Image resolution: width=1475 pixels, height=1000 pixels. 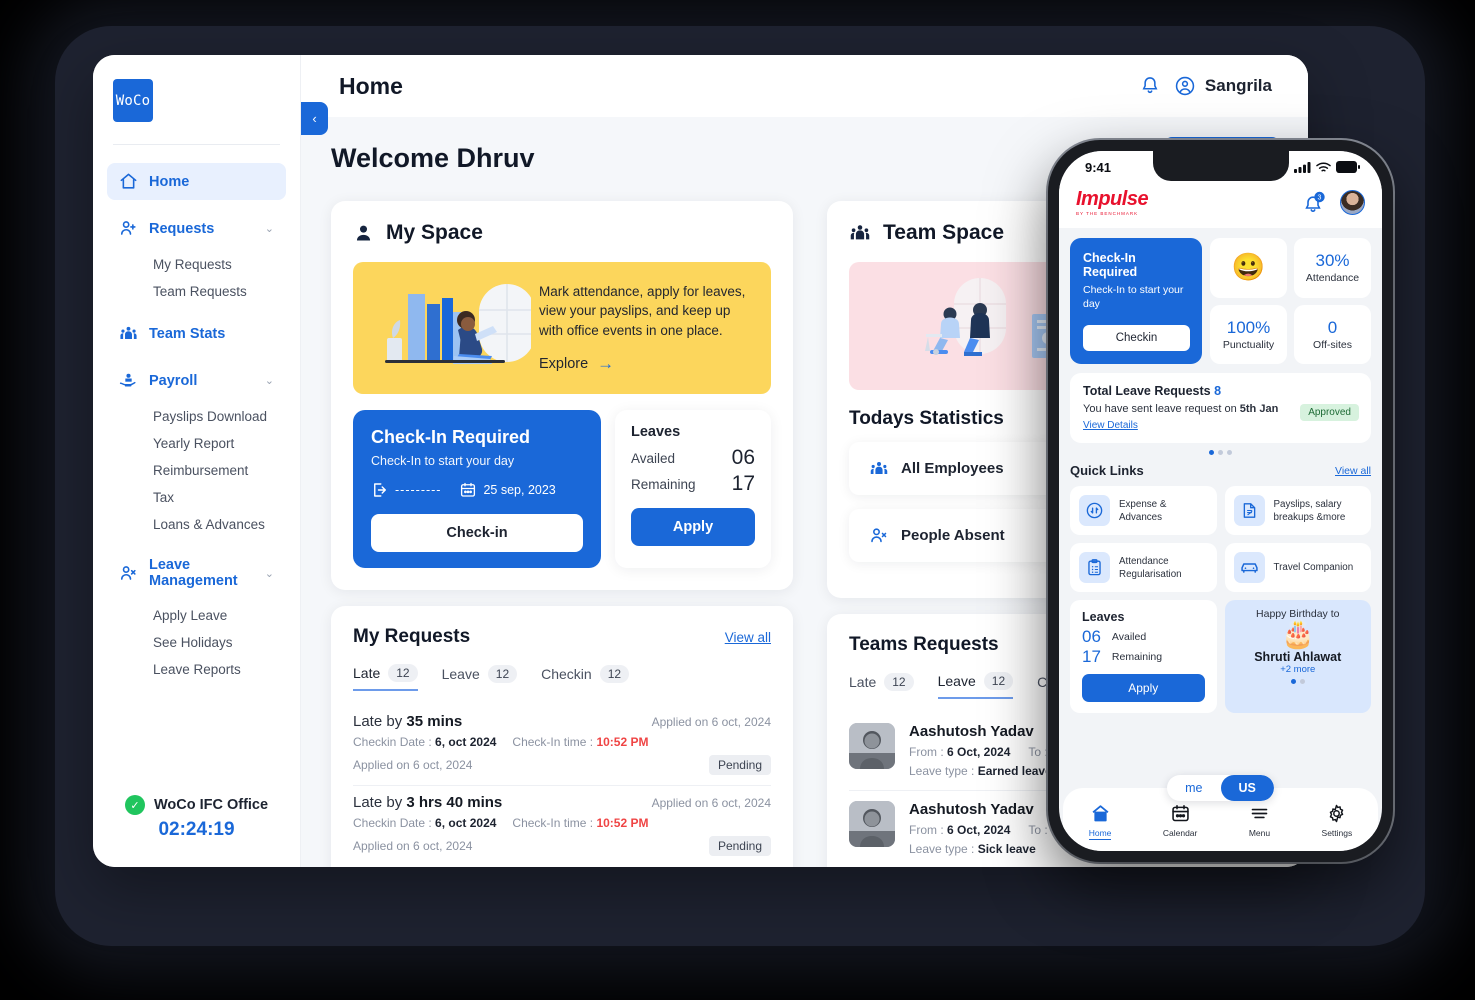 I want to click on sidebar-sublist-requests: My Requests Team Requests, so click(x=196, y=278).